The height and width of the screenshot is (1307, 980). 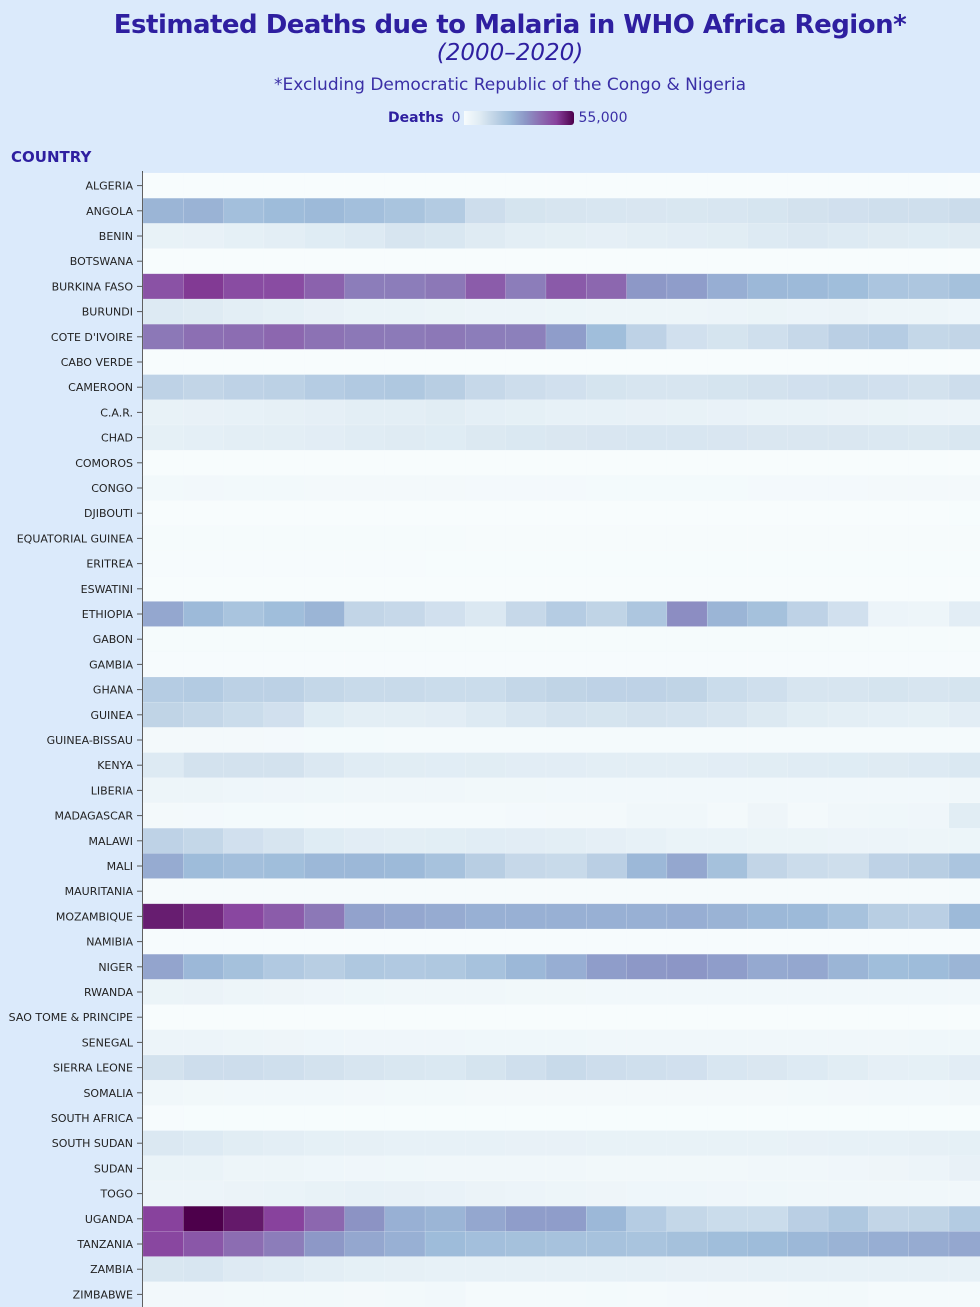 I want to click on heatmap-cell: COMOROS 2012: 100, so click(x=647, y=462).